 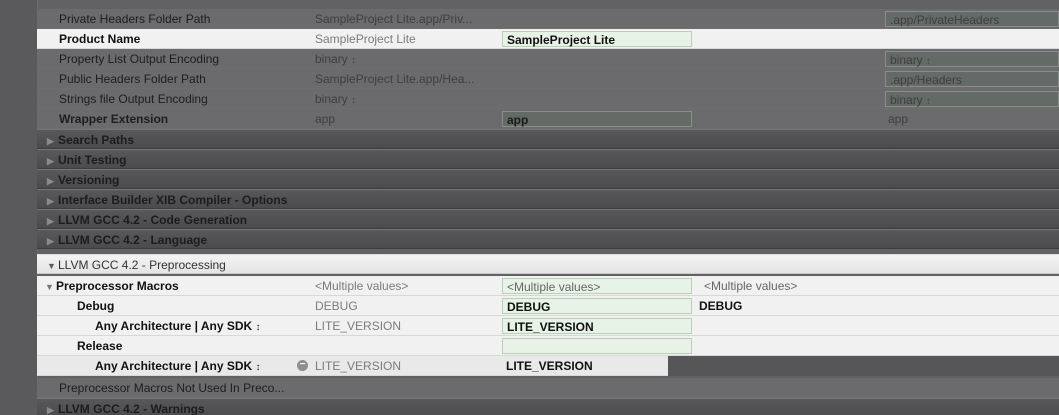 I want to click on target-value: <Multiple values>, so click(x=751, y=286).